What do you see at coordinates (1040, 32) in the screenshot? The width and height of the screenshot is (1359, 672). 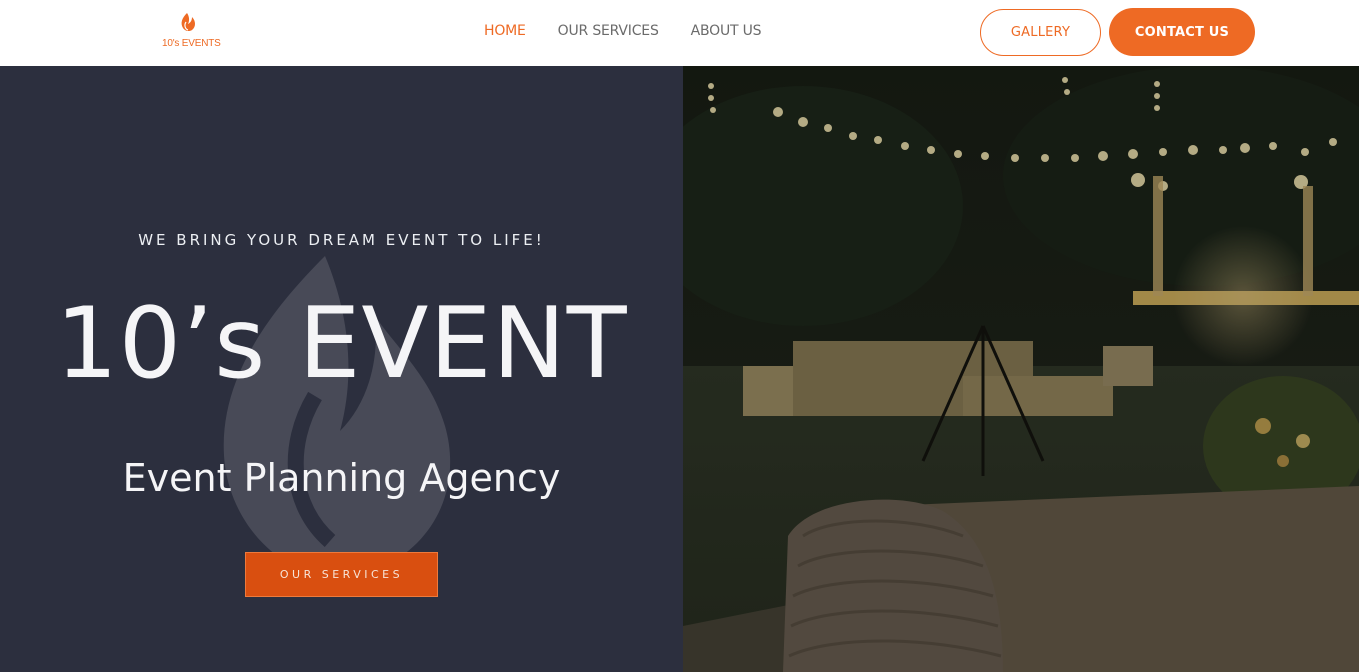 I see `gallery-button: GALLERY` at bounding box center [1040, 32].